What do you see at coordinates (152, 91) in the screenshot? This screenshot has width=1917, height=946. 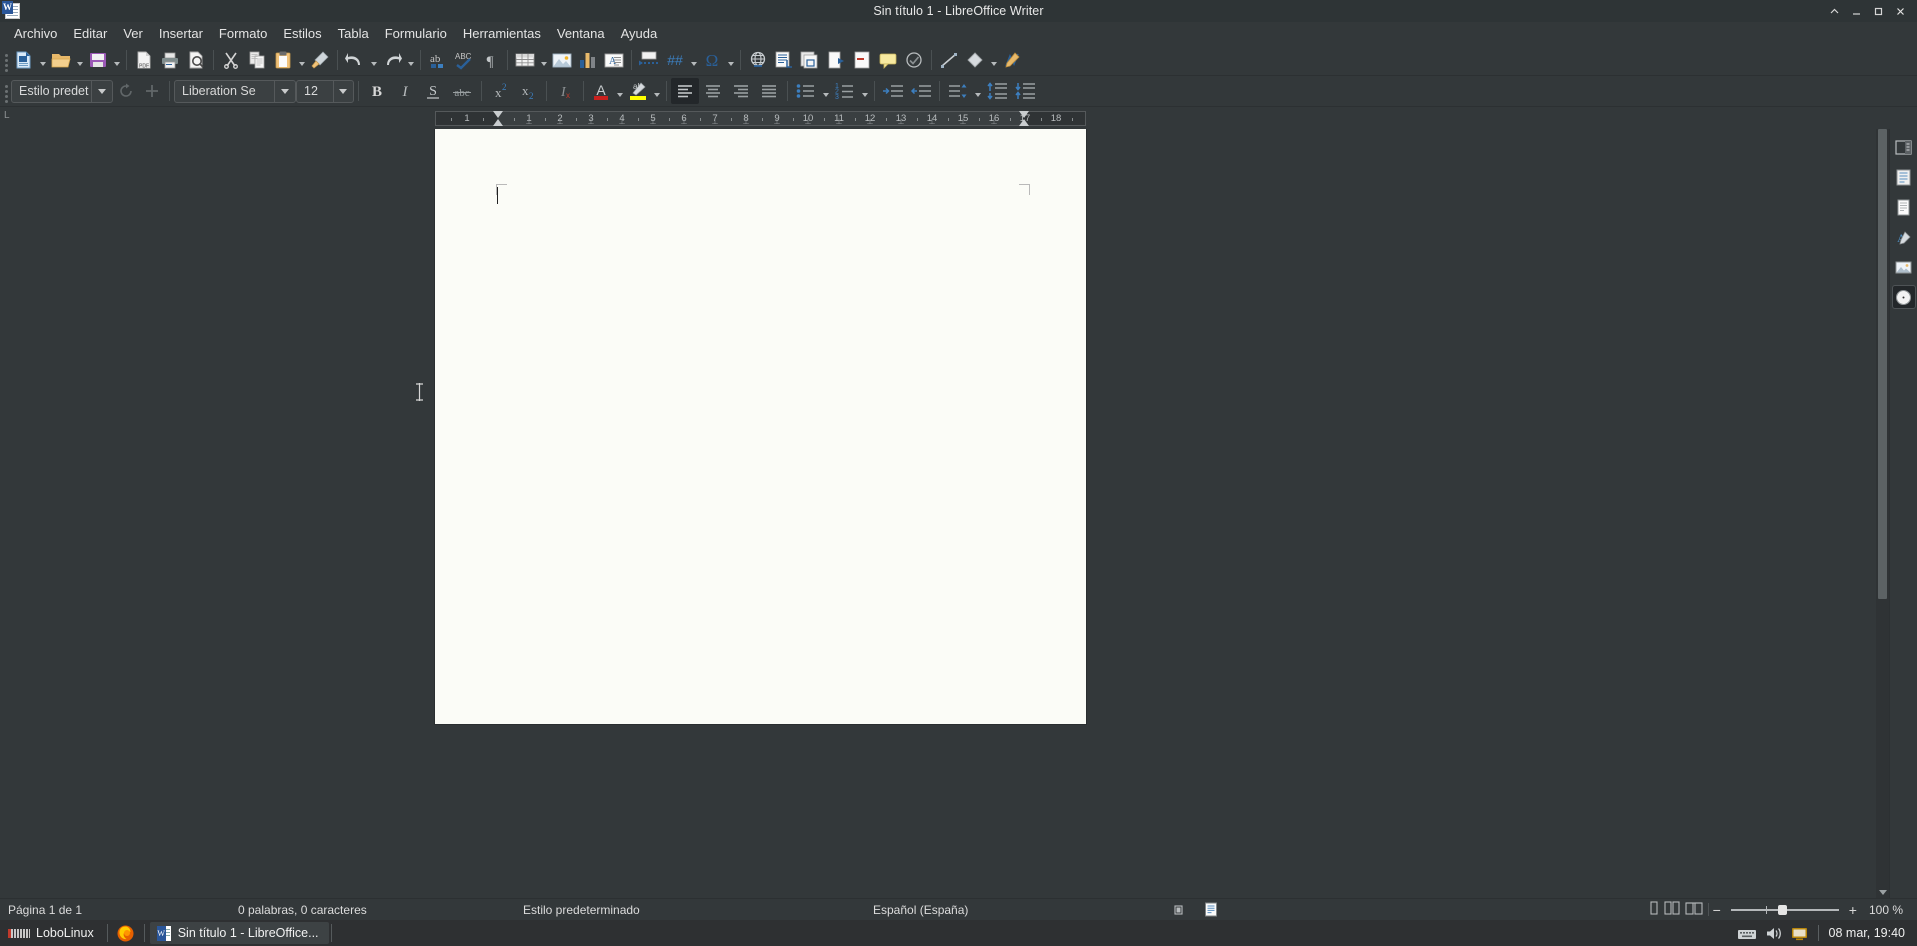 I see `new-style-icon` at bounding box center [152, 91].